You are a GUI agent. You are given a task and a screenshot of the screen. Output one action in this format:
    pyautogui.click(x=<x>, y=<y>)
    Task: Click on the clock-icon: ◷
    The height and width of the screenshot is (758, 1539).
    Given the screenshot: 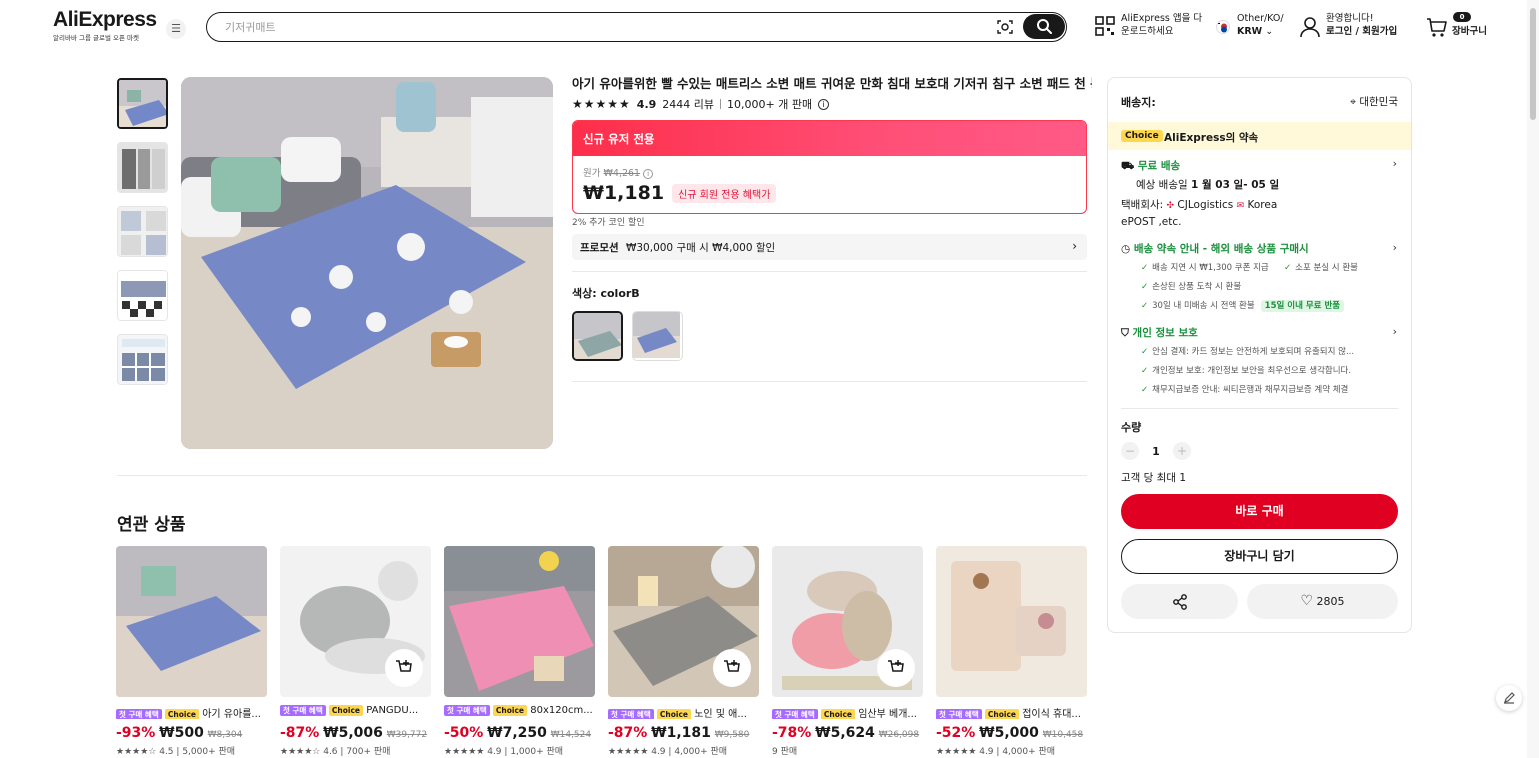 What is the action you would take?
    pyautogui.click(x=1126, y=249)
    